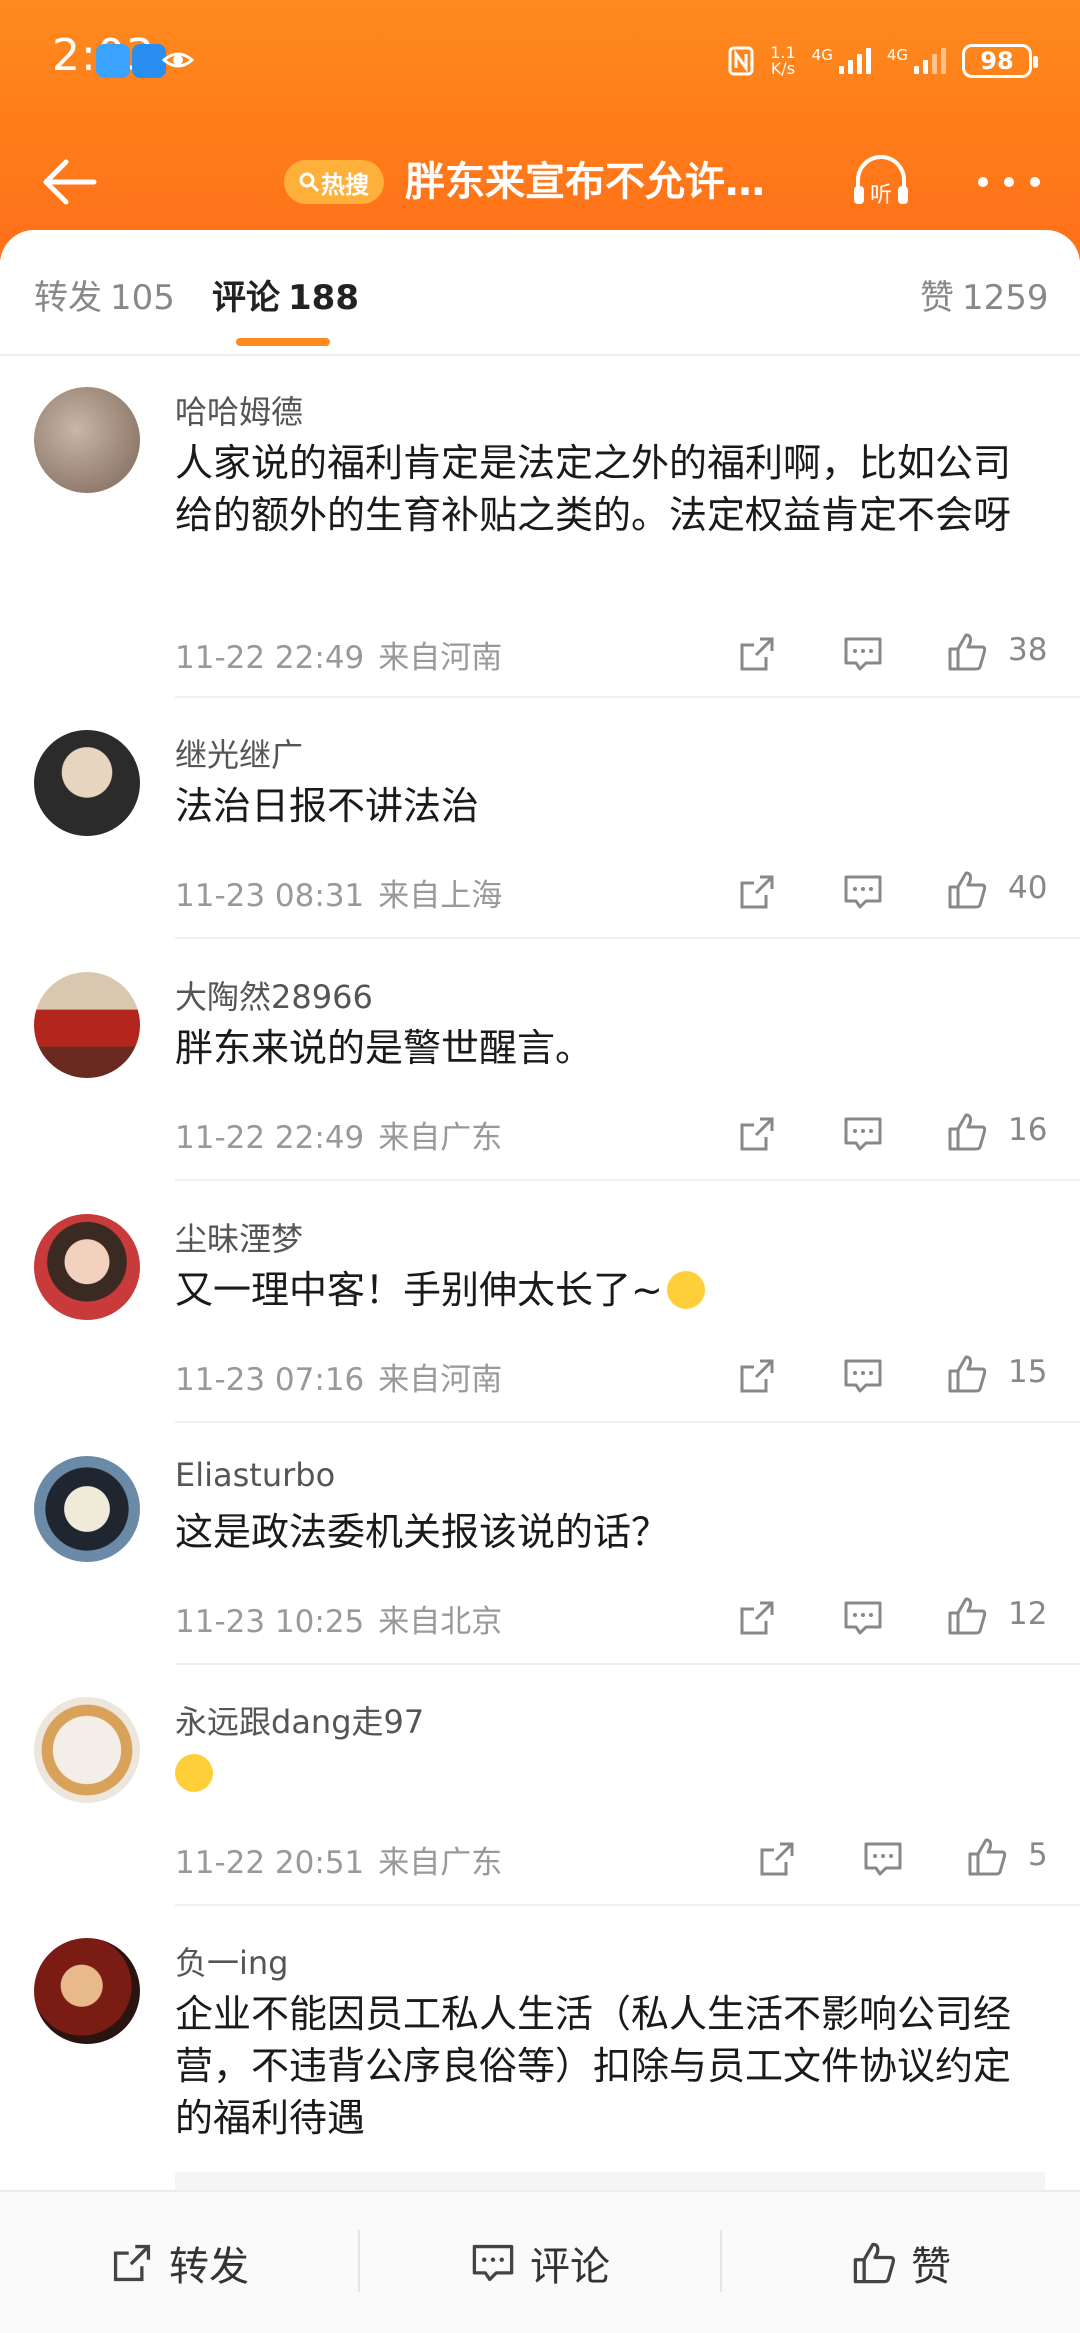 This screenshot has height=2333, width=1080. What do you see at coordinates (113, 61) in the screenshot?
I see `app-notification-icon` at bounding box center [113, 61].